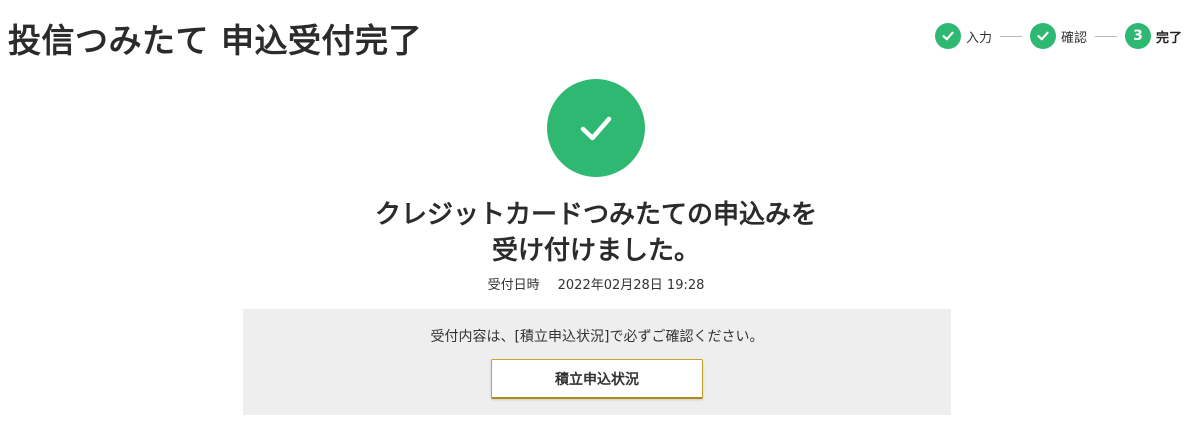 Image resolution: width=1200 pixels, height=423 pixels. I want to click on page-title: 投信つみたて 申込受付完了, so click(215, 40).